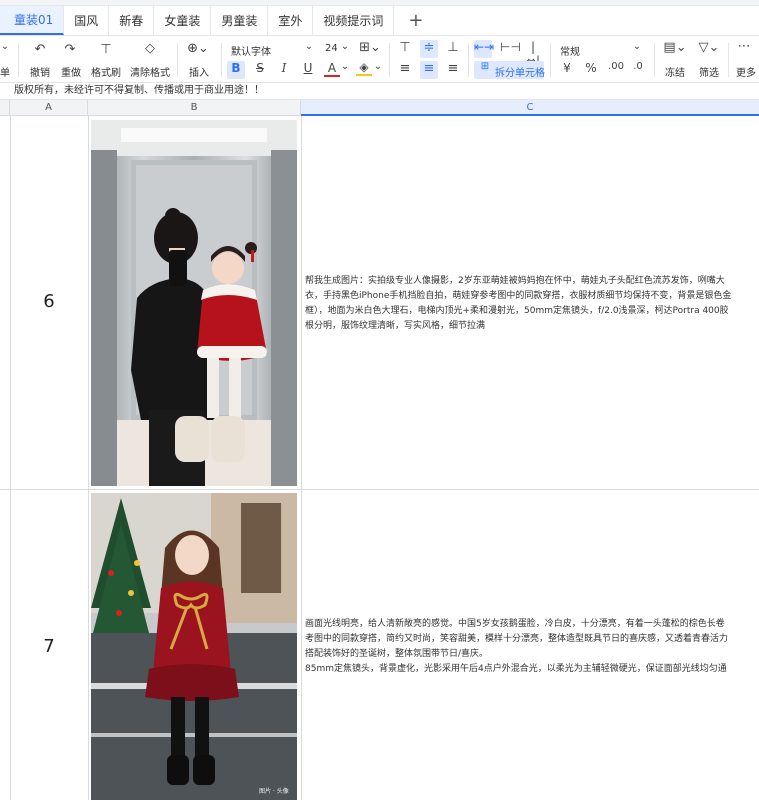 The width and height of the screenshot is (759, 800). I want to click on align-center-icon: ≡, so click(429, 68).